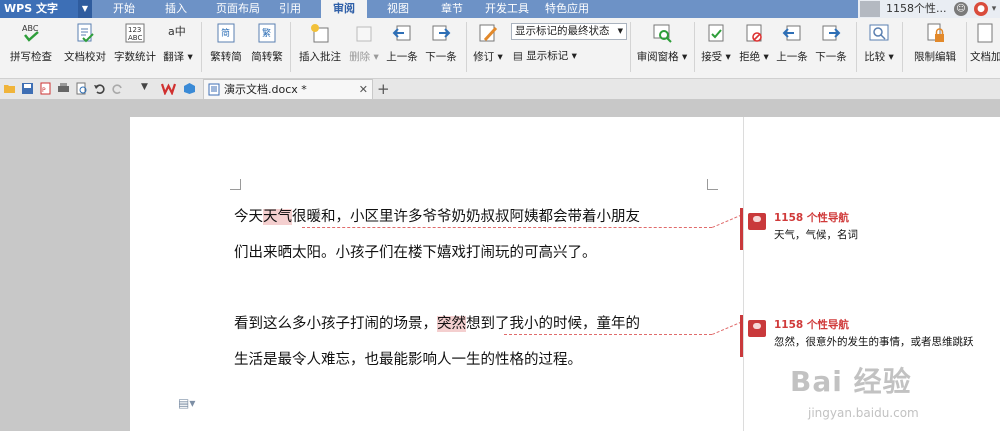  I want to click on app-menu-button: WPS 文字 ▼, so click(46, 9).